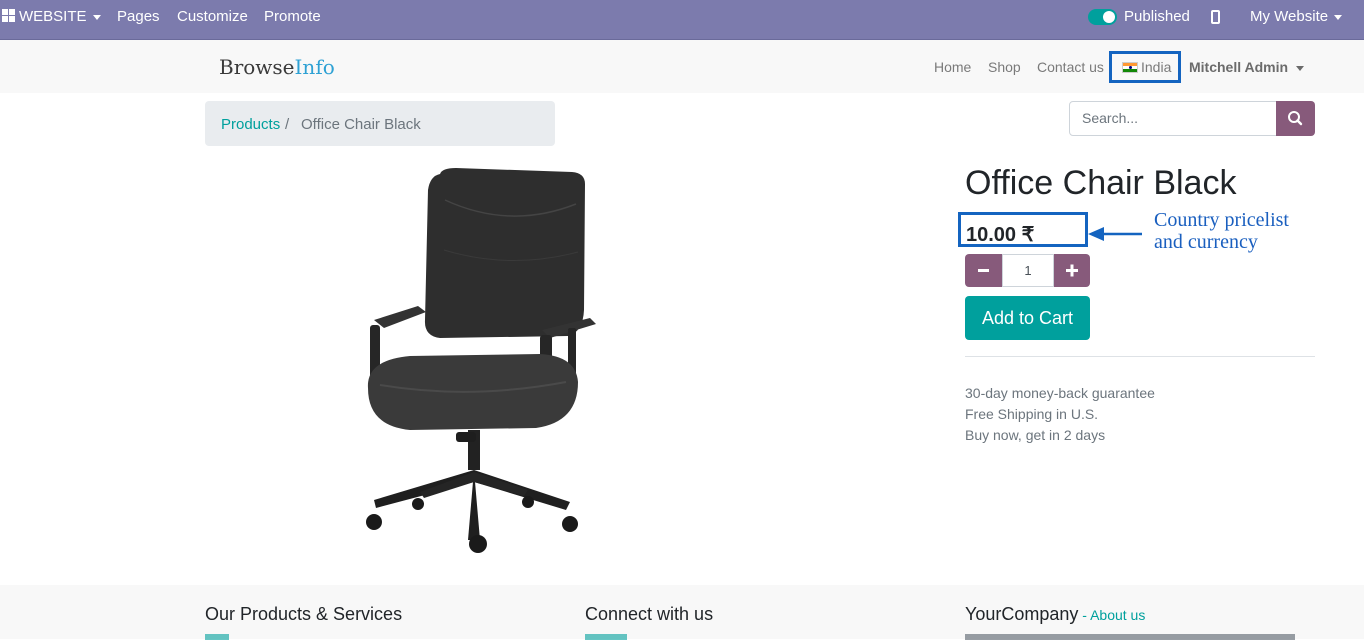 This screenshot has height=640, width=1364. I want to click on published-label: Published, so click(1157, 16).